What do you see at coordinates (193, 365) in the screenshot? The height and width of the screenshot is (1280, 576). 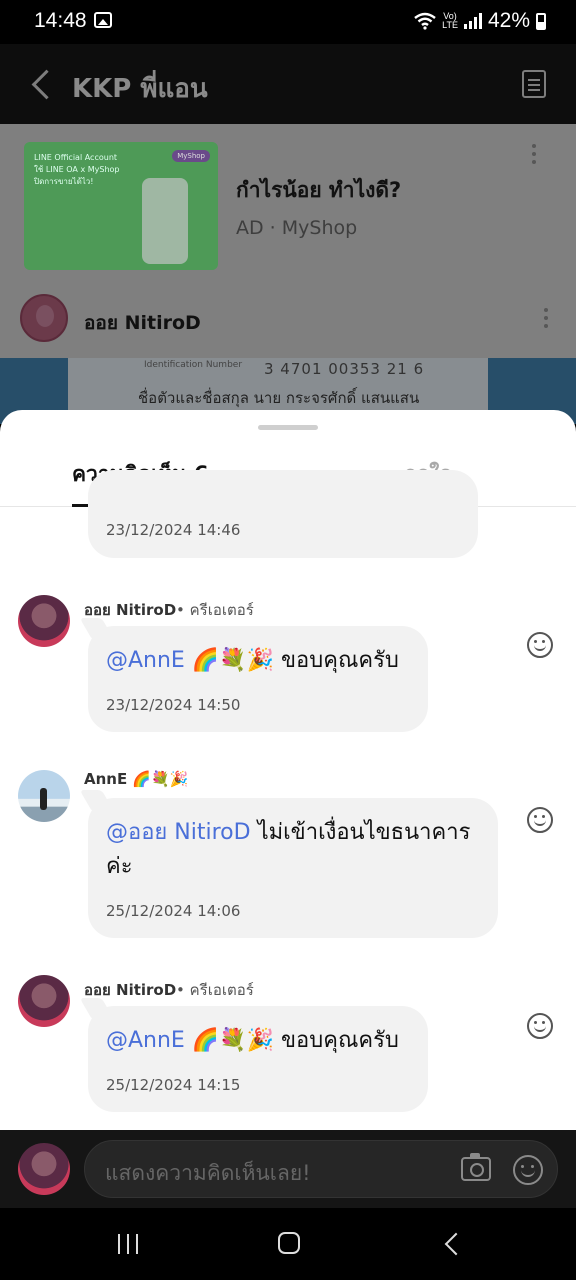 I see `id-card-label: Identification Number` at bounding box center [193, 365].